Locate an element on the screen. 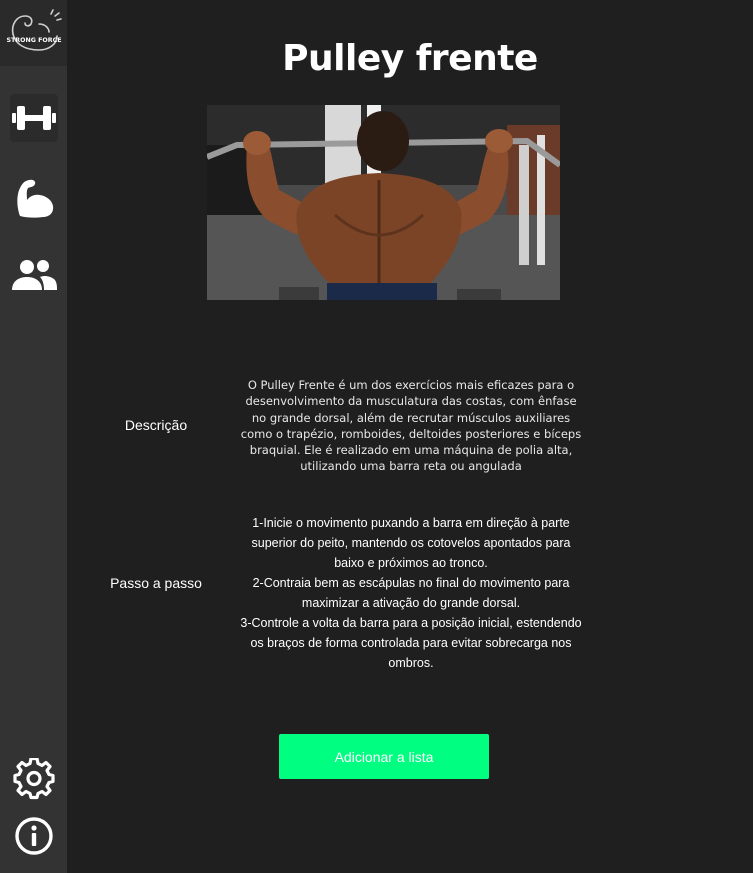 This screenshot has height=873, width=753. dumbbell-icon is located at coordinates (34, 118).